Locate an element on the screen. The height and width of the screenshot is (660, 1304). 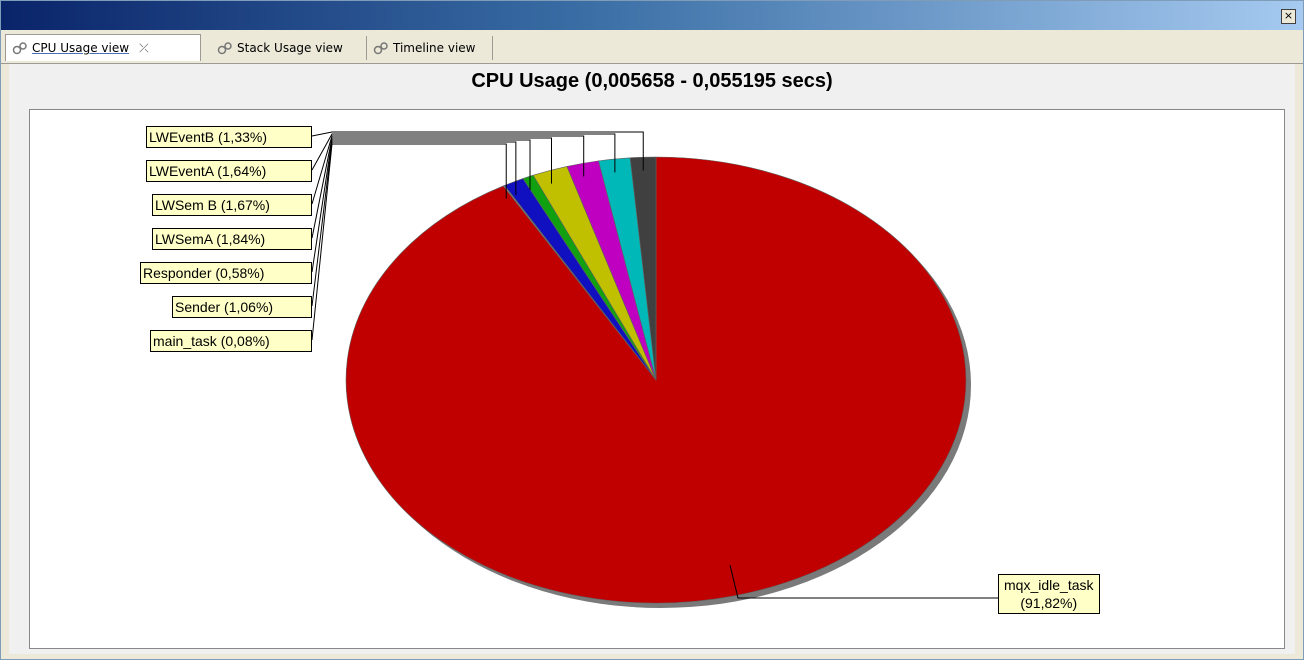
close-window-button: × is located at coordinates (1288, 16).